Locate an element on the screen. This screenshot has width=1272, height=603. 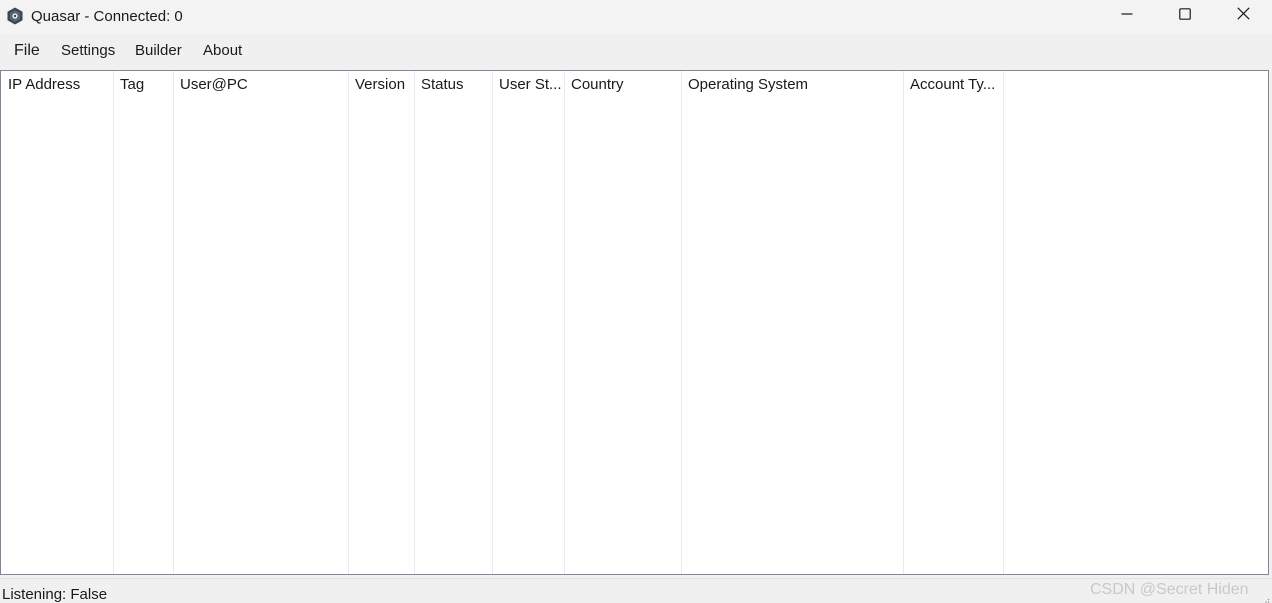
column-header-version: Version is located at coordinates (381, 85).